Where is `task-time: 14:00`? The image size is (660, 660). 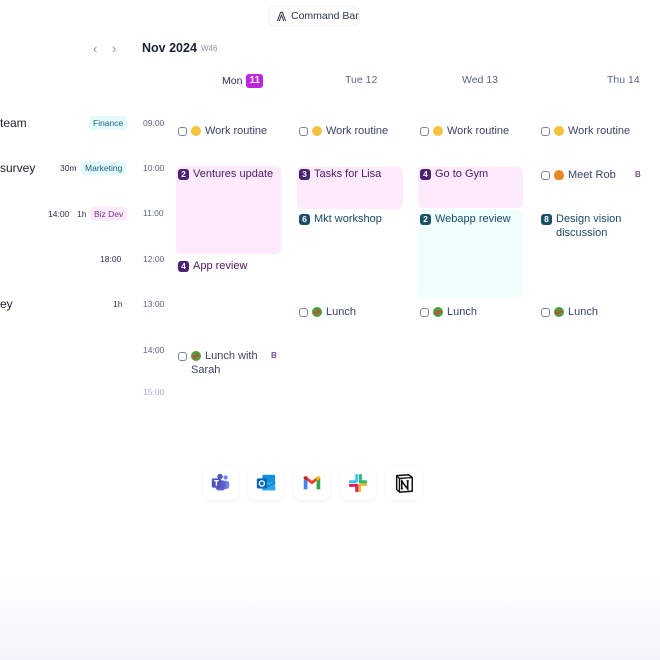 task-time: 14:00 is located at coordinates (59, 214).